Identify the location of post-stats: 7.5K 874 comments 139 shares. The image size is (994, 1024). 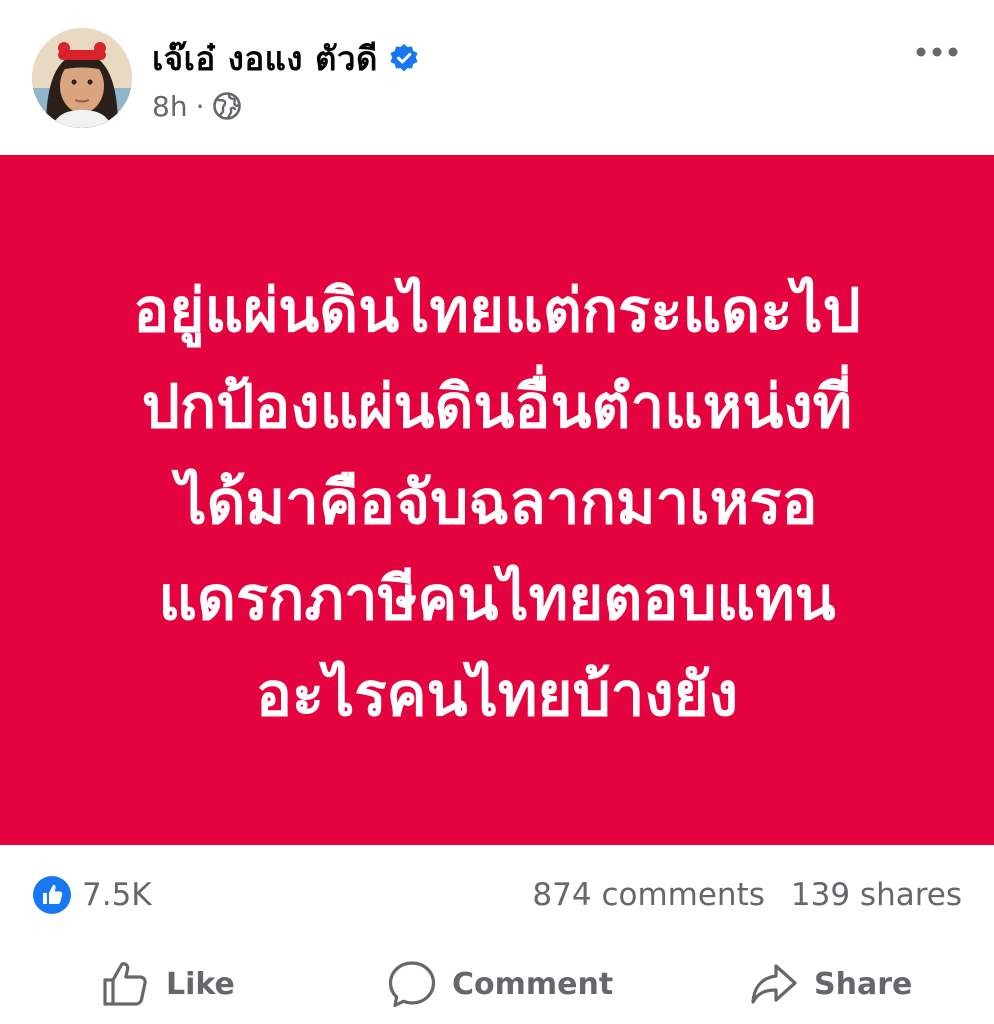
(497, 895).